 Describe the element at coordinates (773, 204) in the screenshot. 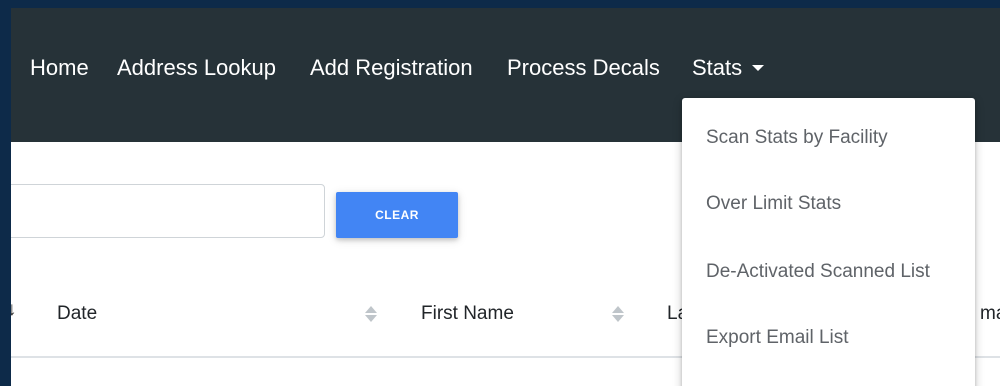

I see `menu-item-over-limit-stats: Over Limit Stats` at that location.